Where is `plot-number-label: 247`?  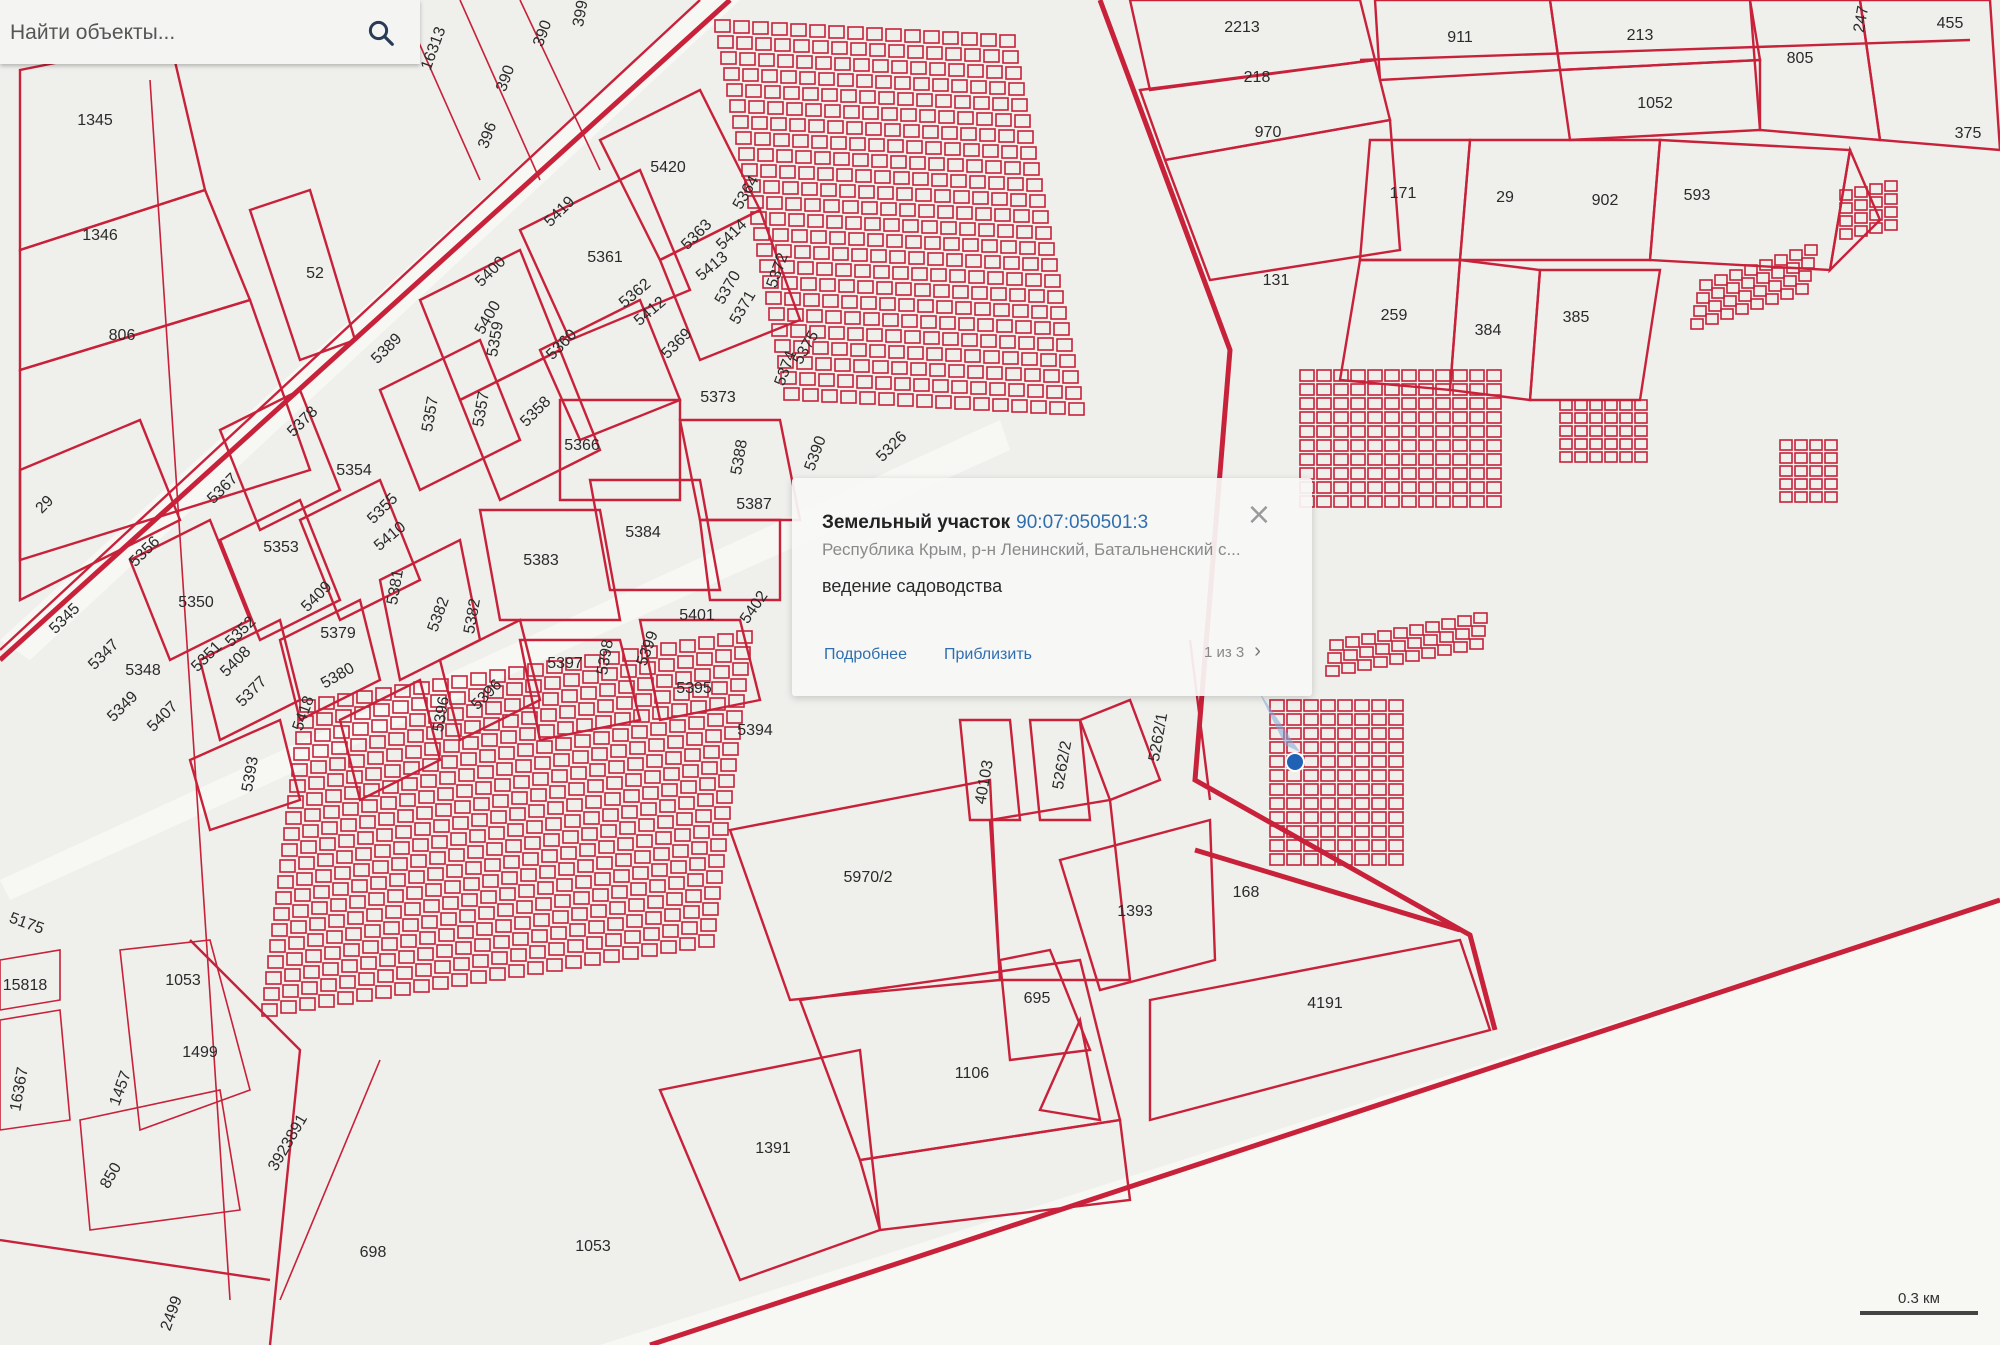 plot-number-label: 247 is located at coordinates (1861, 19).